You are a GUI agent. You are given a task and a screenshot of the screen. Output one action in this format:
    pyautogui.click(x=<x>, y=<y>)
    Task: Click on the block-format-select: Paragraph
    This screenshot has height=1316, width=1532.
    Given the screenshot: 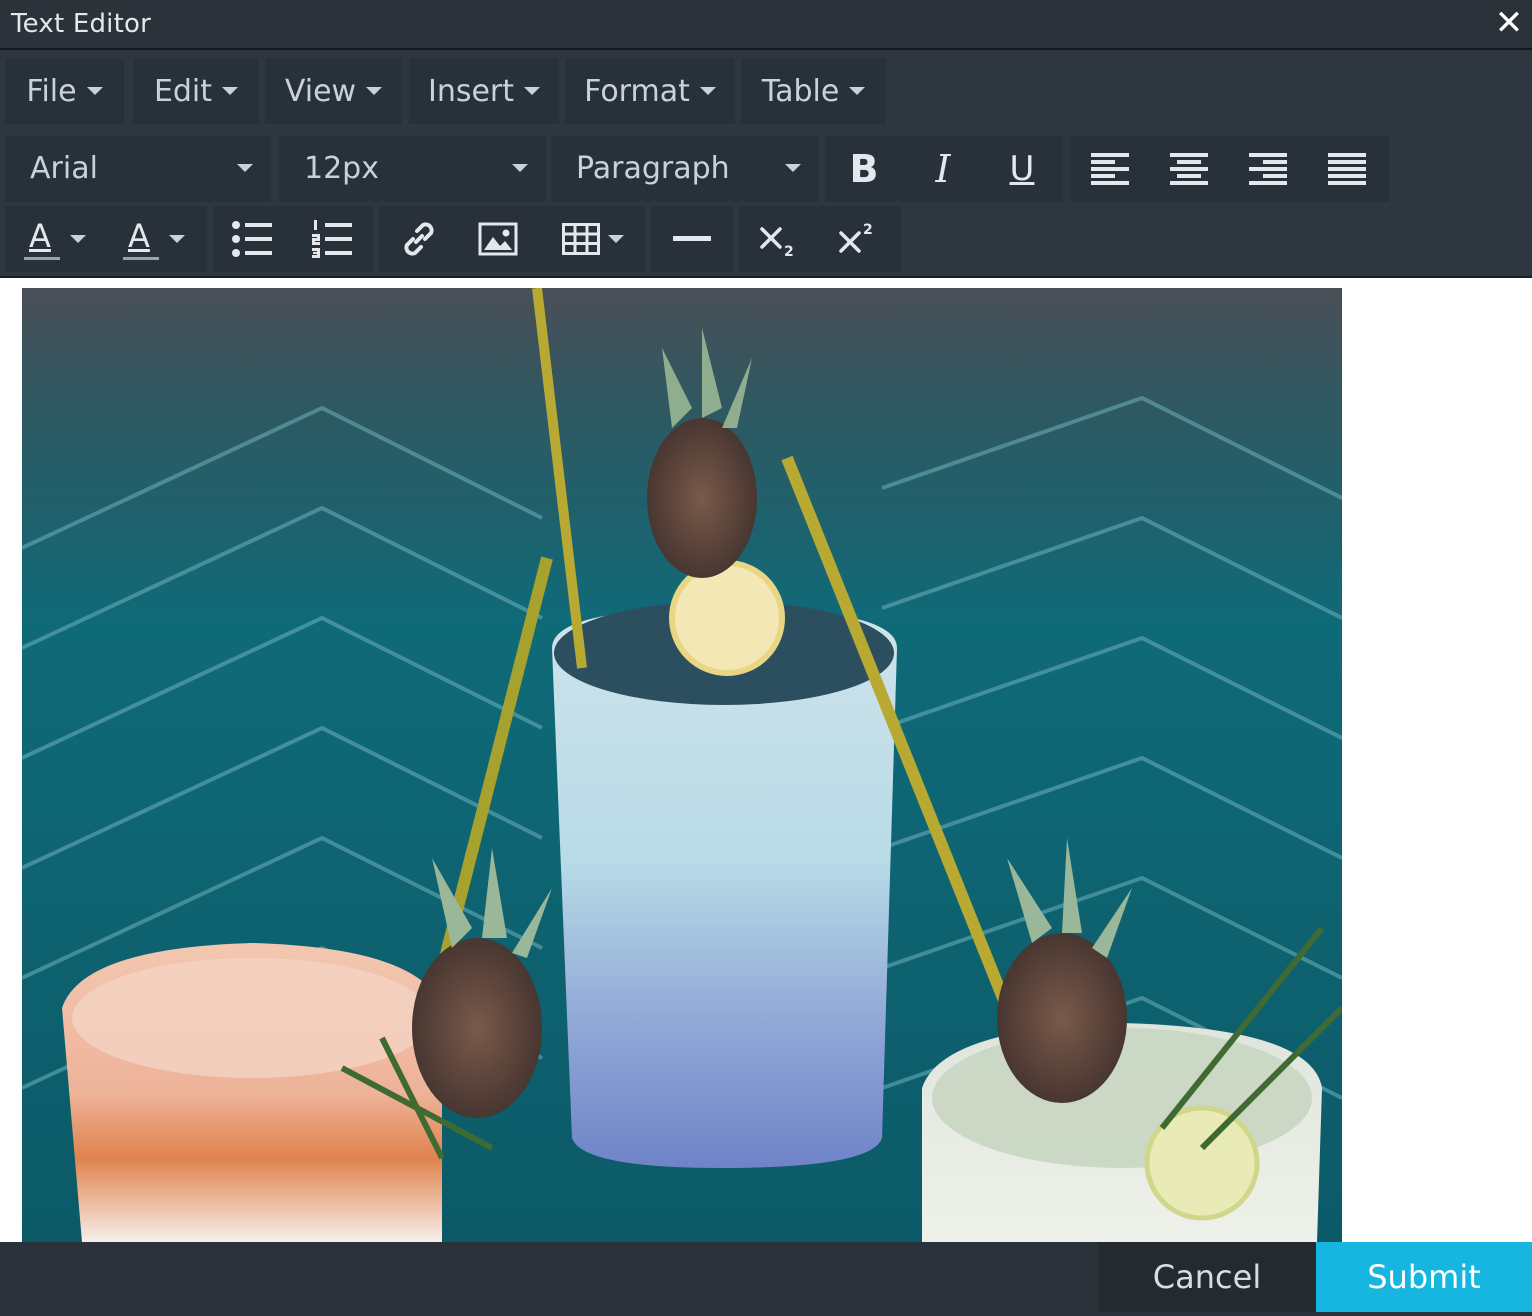 What is the action you would take?
    pyautogui.click(x=685, y=169)
    